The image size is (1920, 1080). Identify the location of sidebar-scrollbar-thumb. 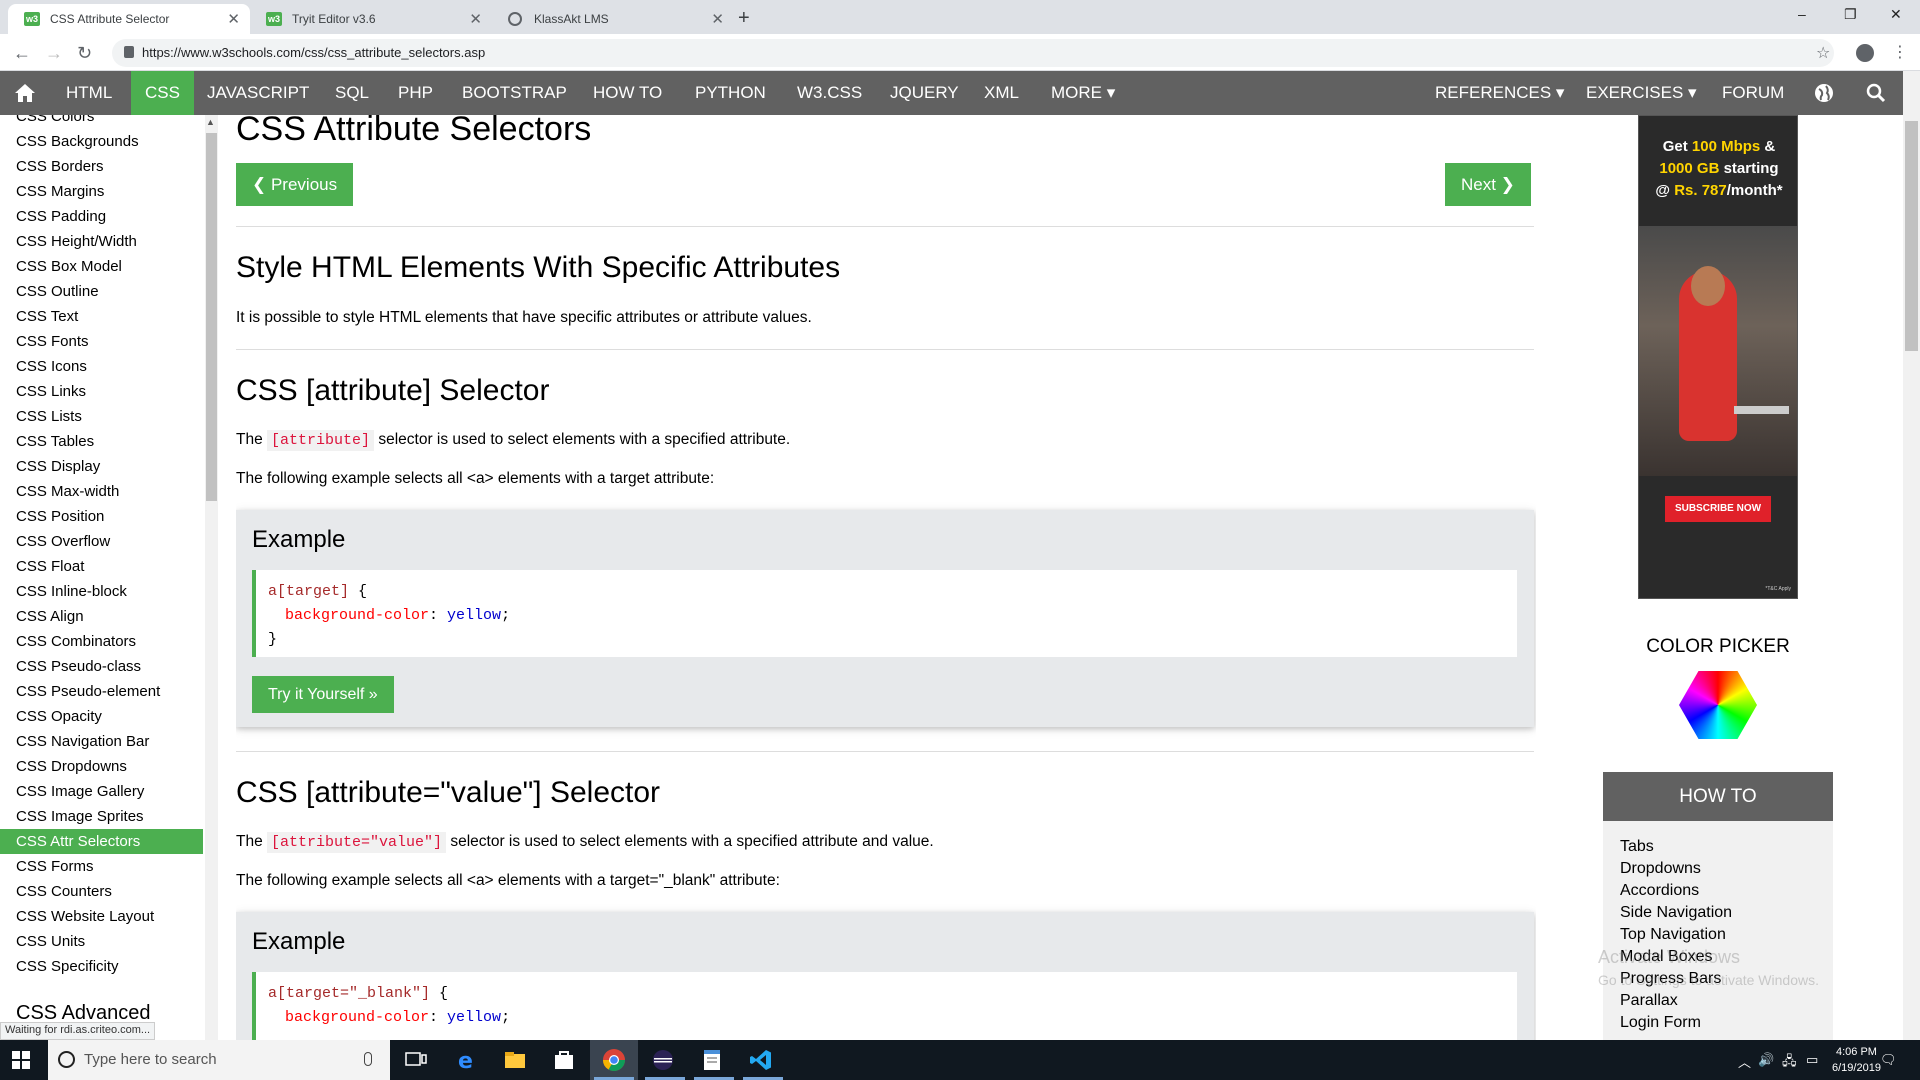
(211, 317).